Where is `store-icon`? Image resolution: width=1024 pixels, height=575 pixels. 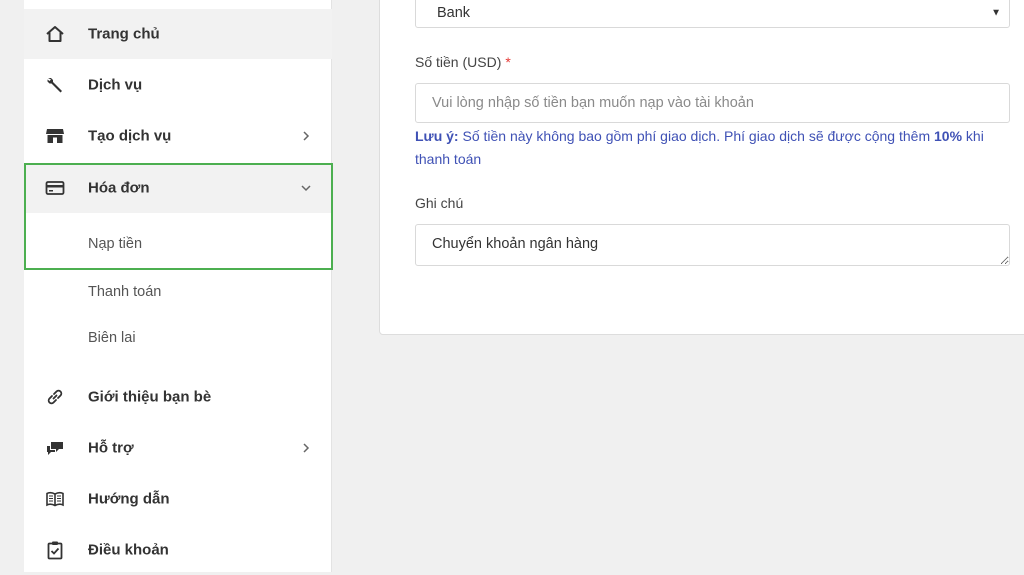 store-icon is located at coordinates (55, 136).